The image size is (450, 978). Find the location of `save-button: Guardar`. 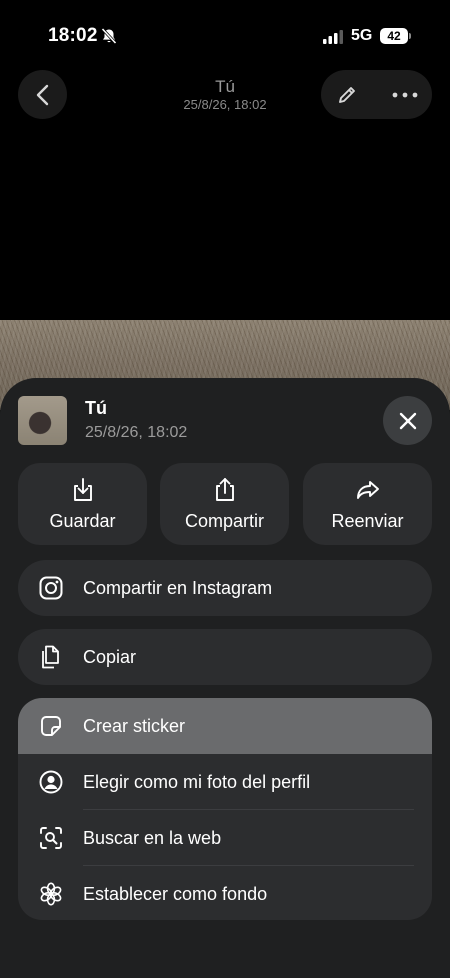

save-button: Guardar is located at coordinates (82, 504).